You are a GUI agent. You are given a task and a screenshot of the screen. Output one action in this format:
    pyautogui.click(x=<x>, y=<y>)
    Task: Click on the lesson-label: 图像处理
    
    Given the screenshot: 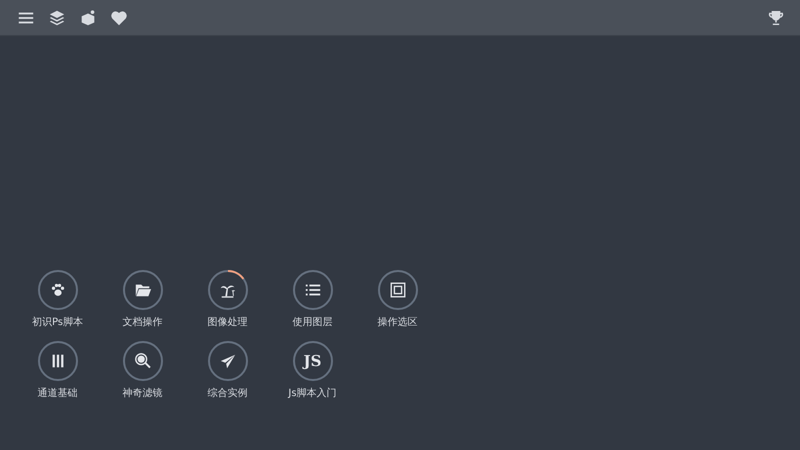 What is the action you would take?
    pyautogui.click(x=228, y=322)
    